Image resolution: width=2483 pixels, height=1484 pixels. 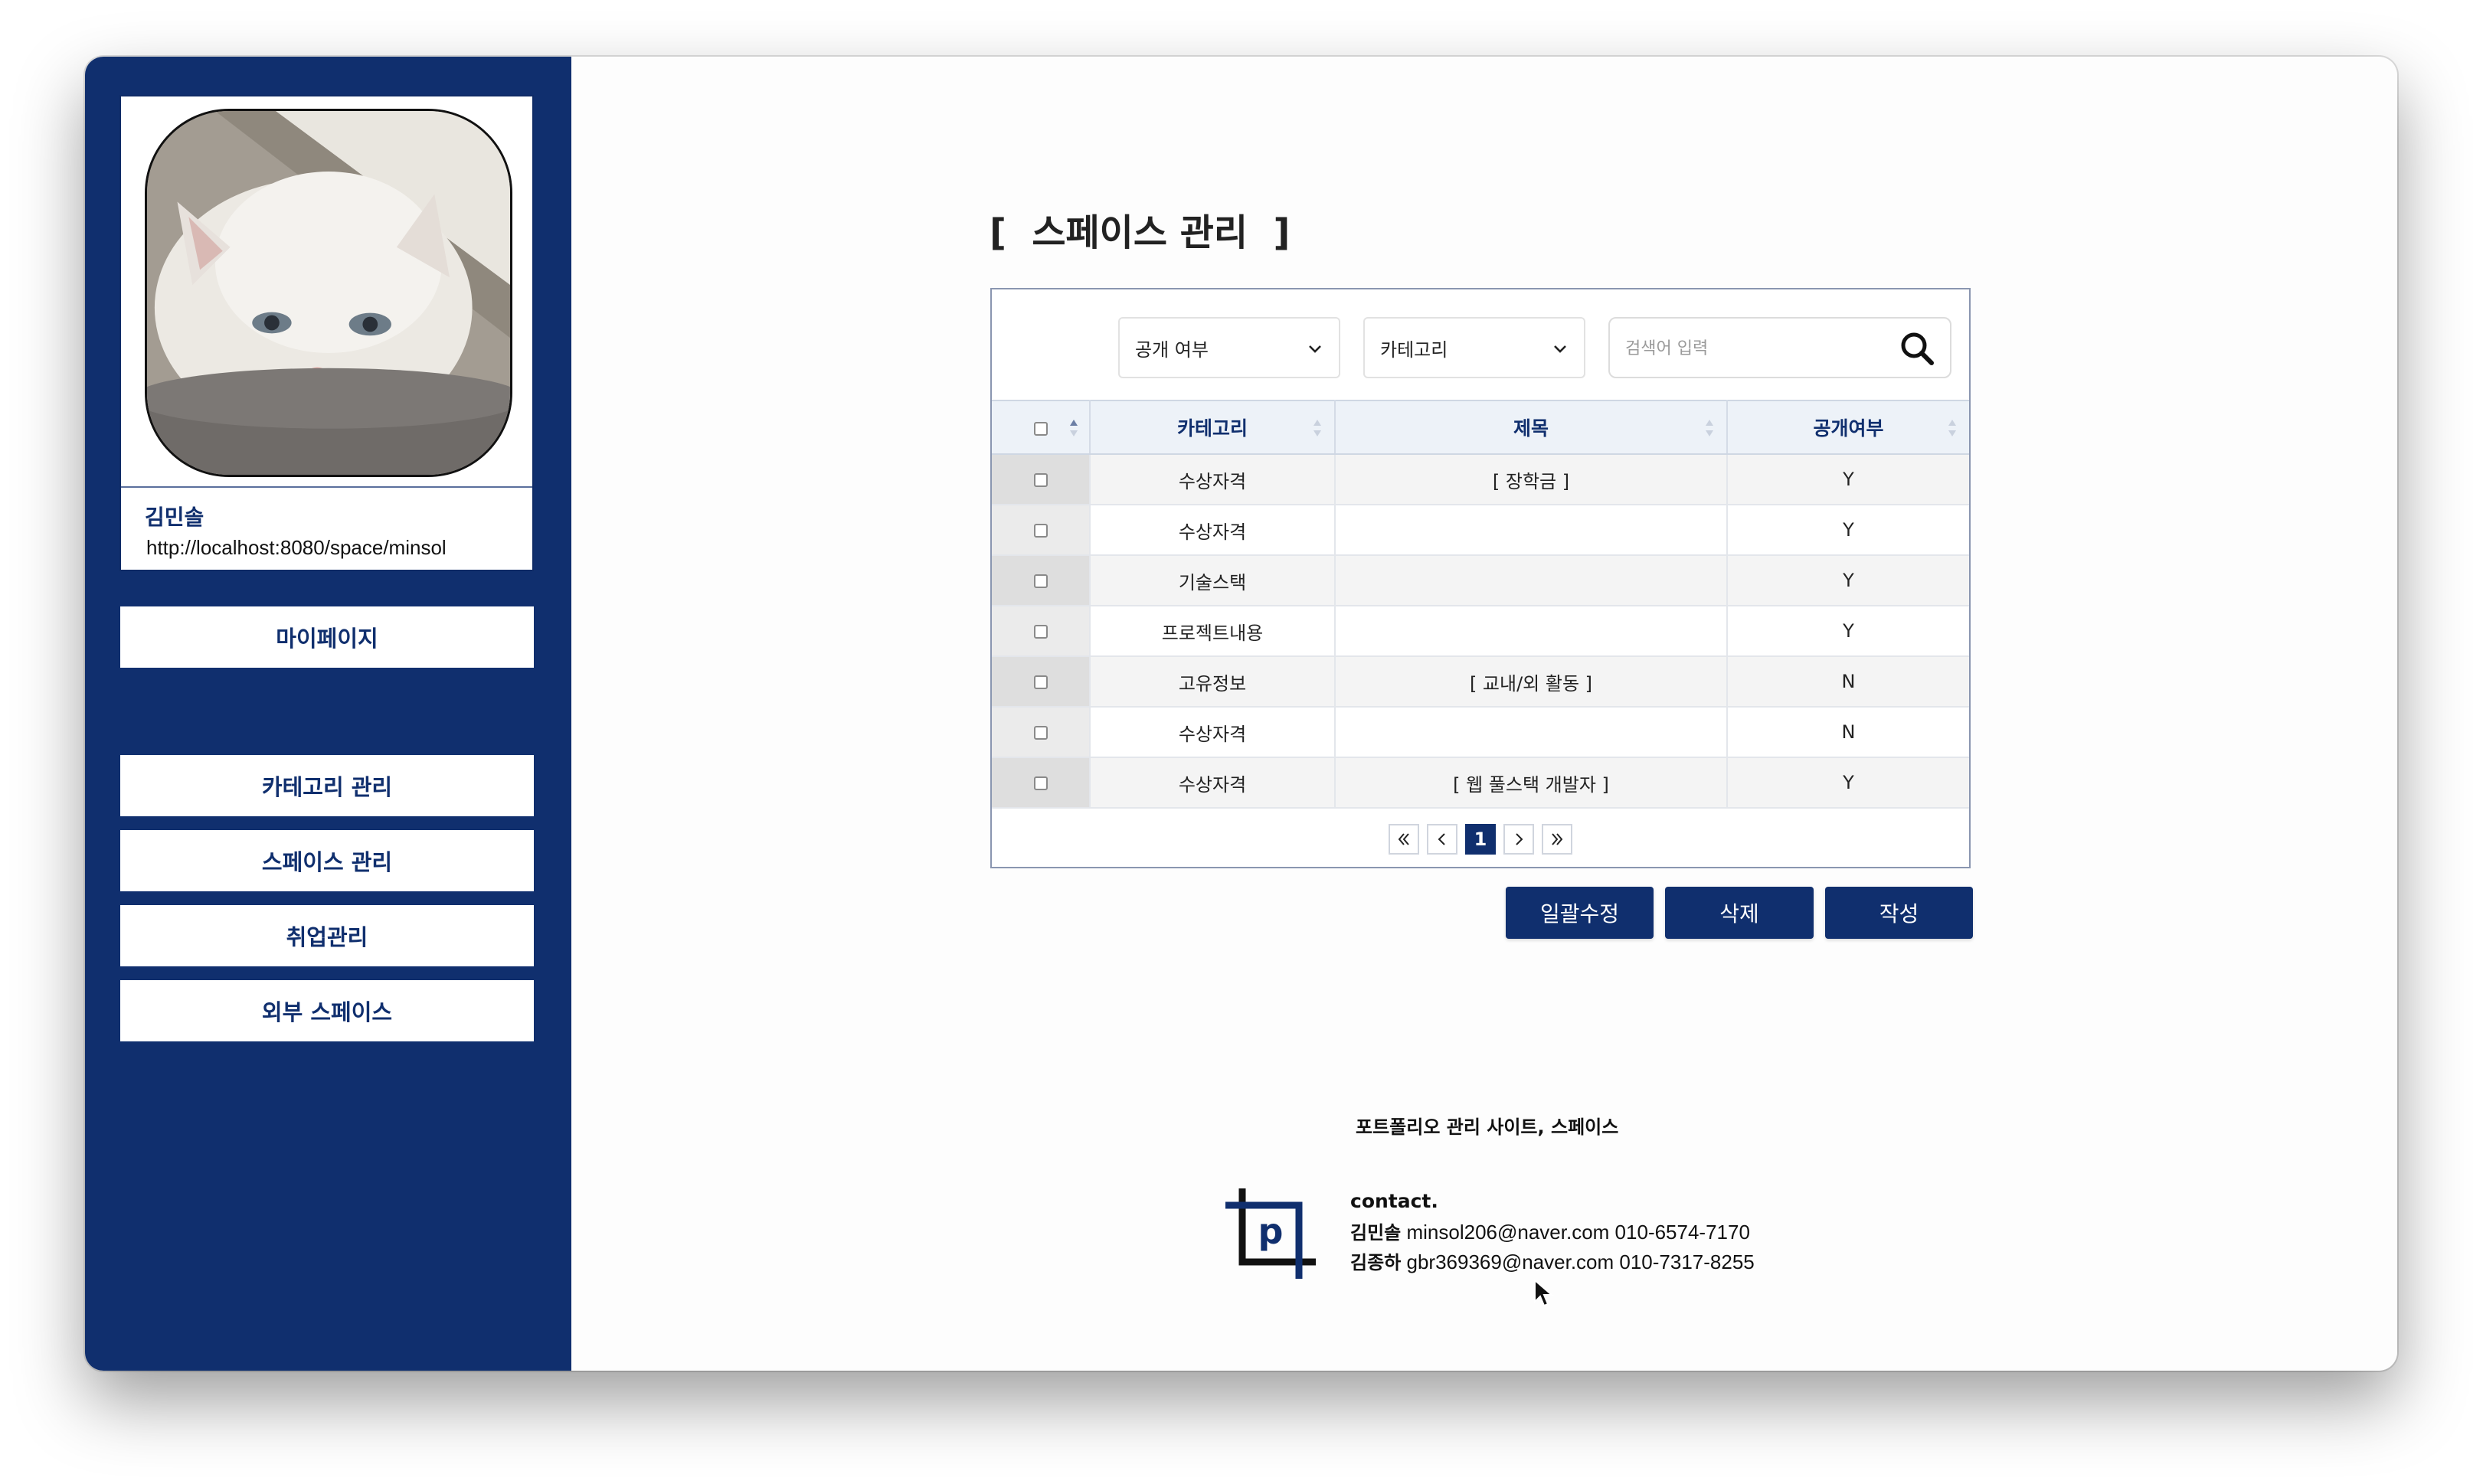 I want to click on search-box, so click(x=1779, y=347).